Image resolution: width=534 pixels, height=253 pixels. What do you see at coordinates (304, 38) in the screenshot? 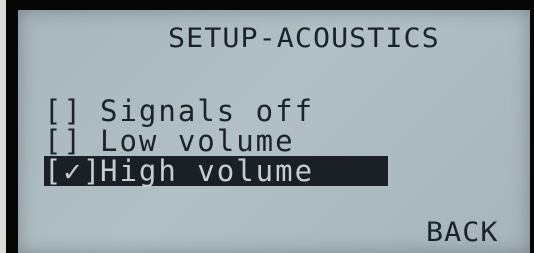
I see `screen-title: SETUP-ACOUSTICS` at bounding box center [304, 38].